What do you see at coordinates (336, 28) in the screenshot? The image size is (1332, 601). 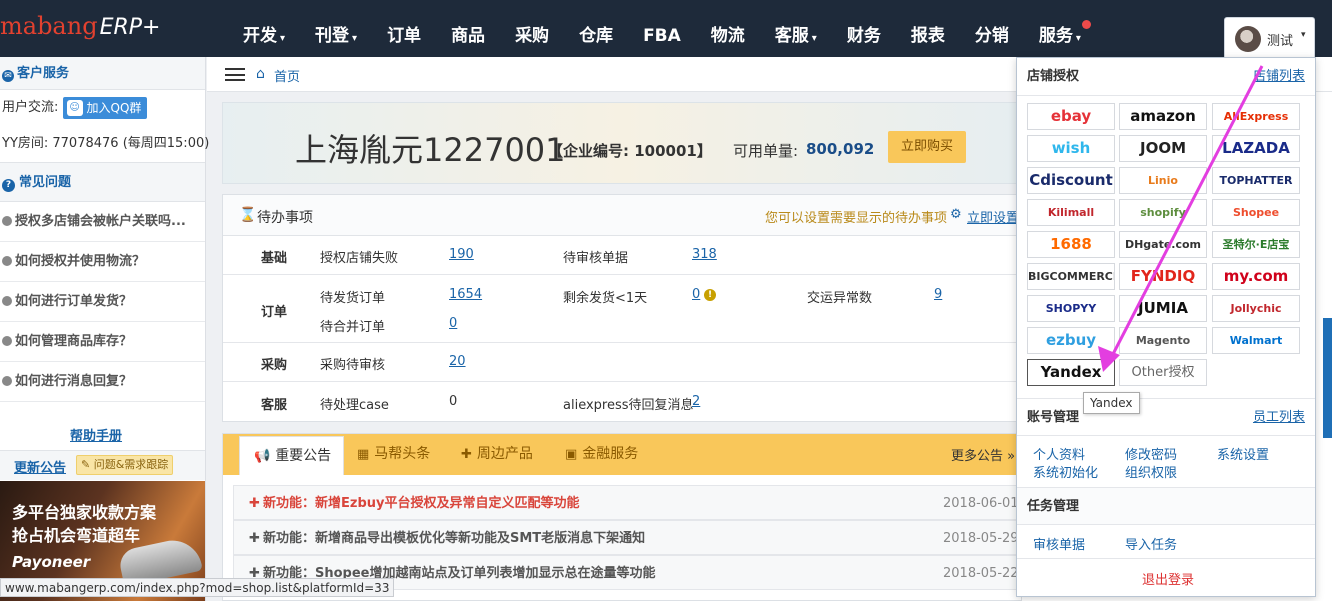 I see `nav-listing: 刊登 ▾` at bounding box center [336, 28].